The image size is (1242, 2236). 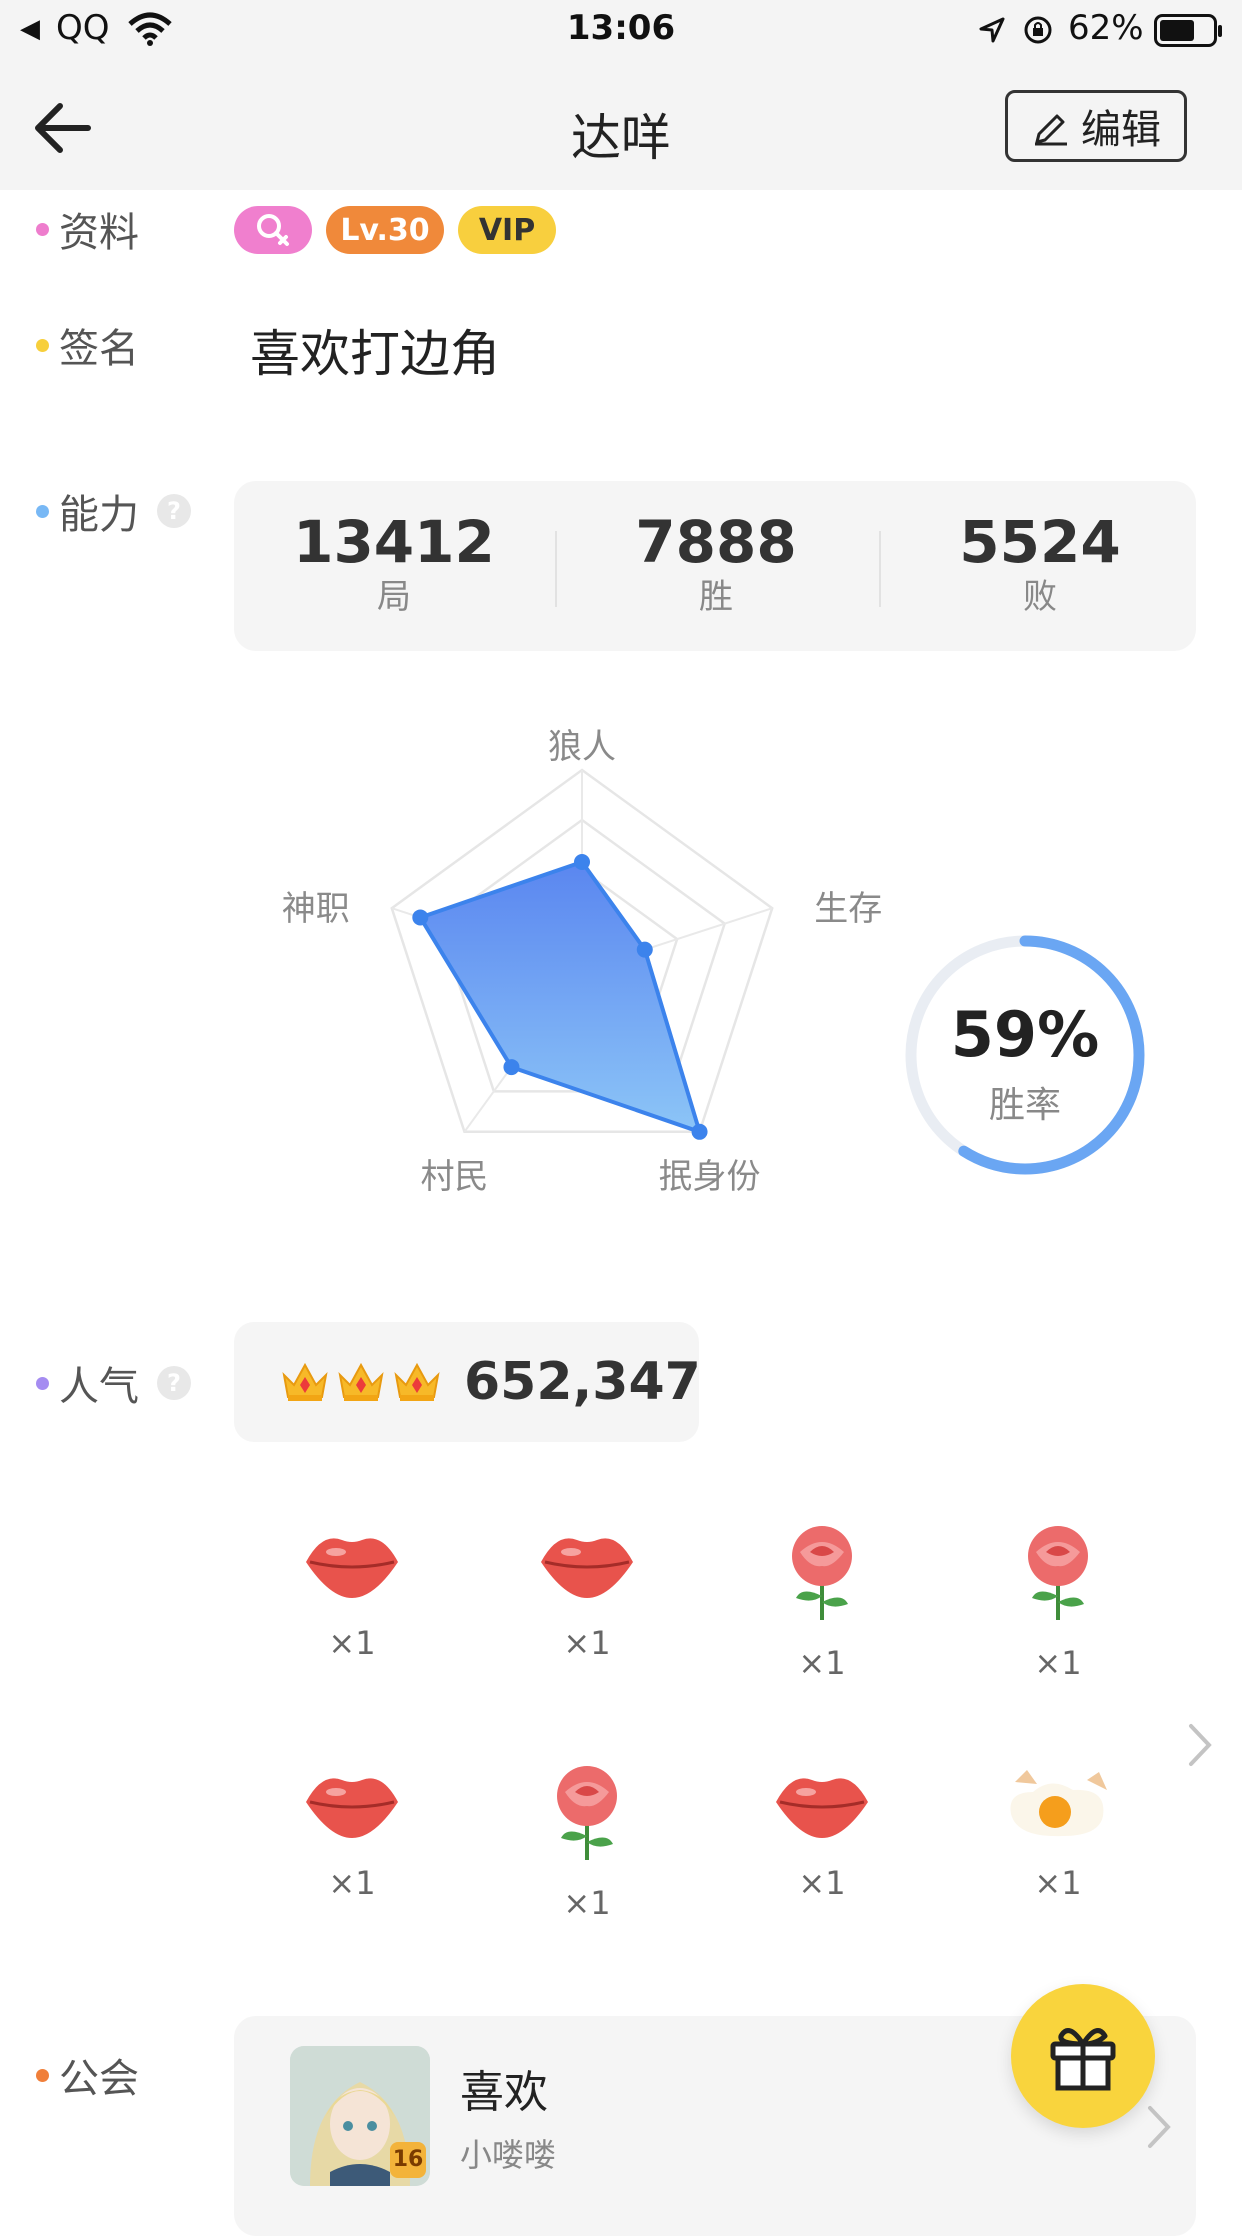 I want to click on guild-role: 小喽喽, so click(x=508, y=2155).